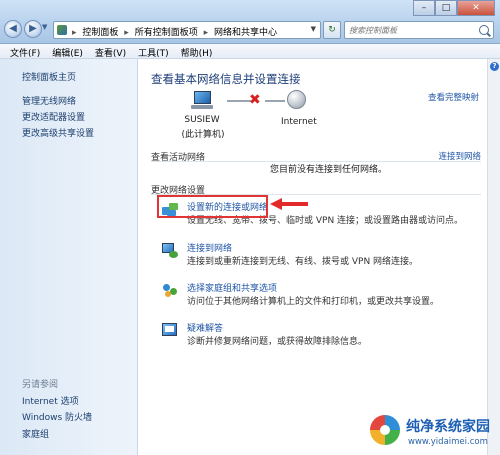  Describe the element at coordinates (446, 8) in the screenshot. I see `maximize-button: □` at that location.